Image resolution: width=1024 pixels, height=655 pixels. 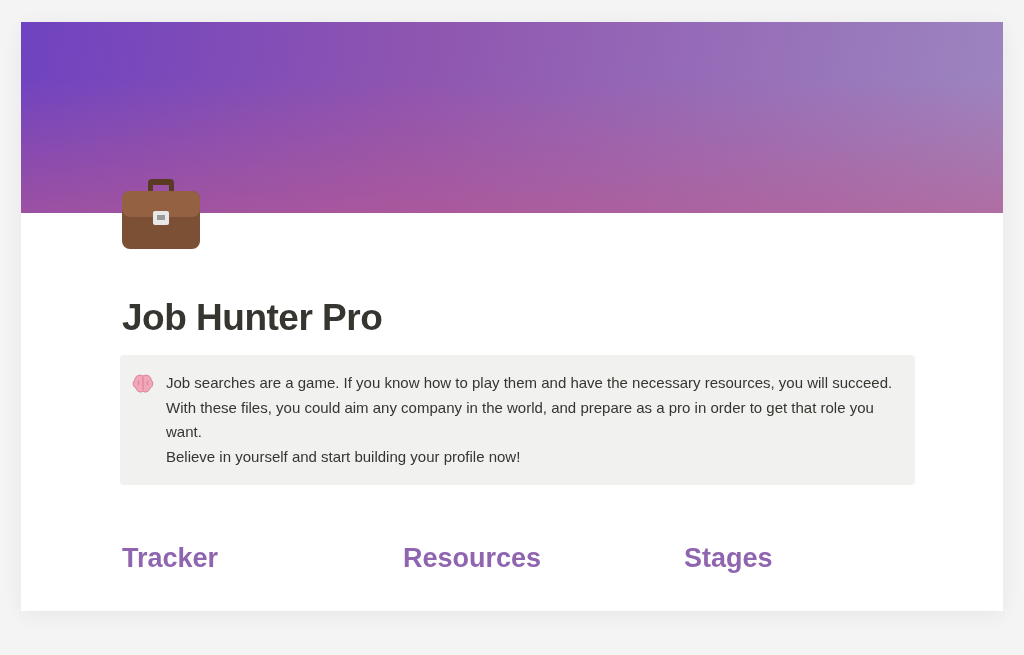 What do you see at coordinates (143, 384) in the screenshot?
I see `brain-icon` at bounding box center [143, 384].